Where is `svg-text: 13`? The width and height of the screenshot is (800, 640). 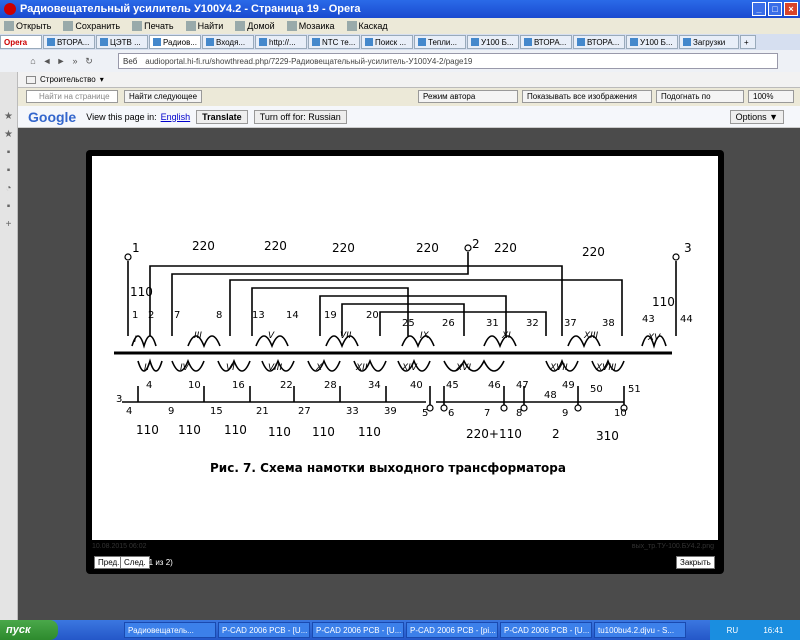
svg-text: 13 is located at coordinates (258, 315).